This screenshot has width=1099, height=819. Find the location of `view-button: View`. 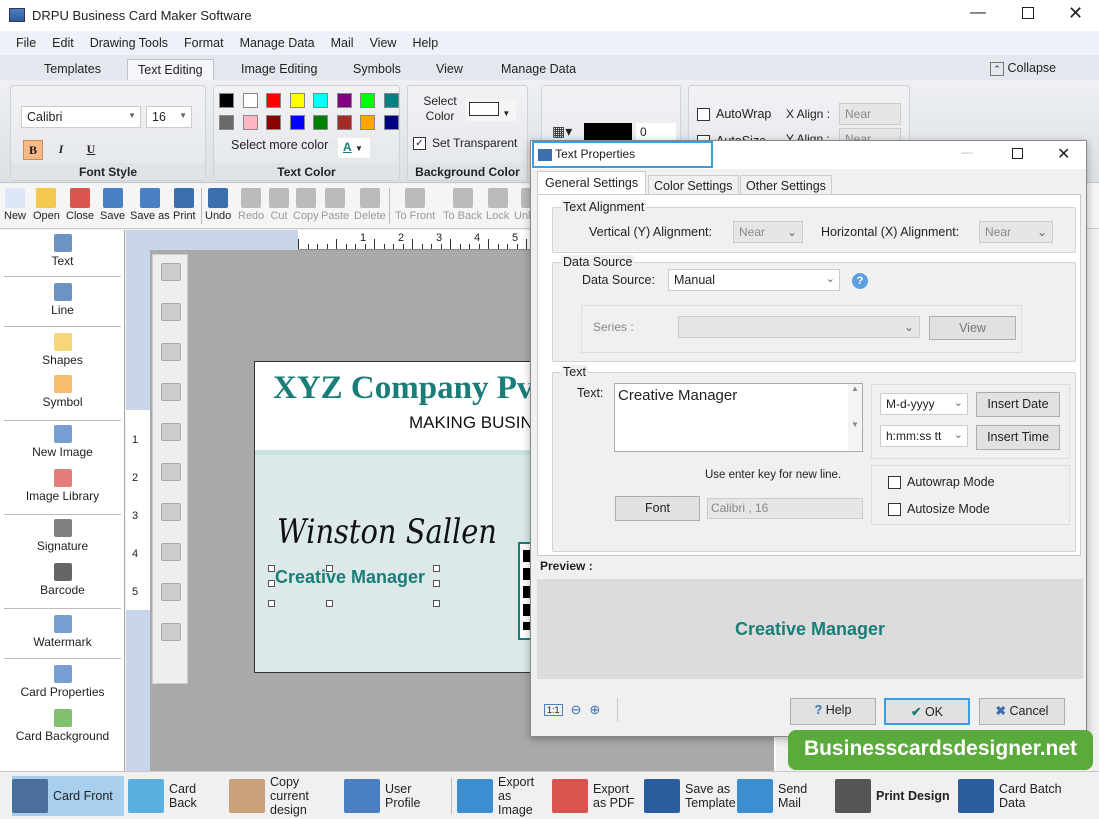

view-button: View is located at coordinates (972, 328).